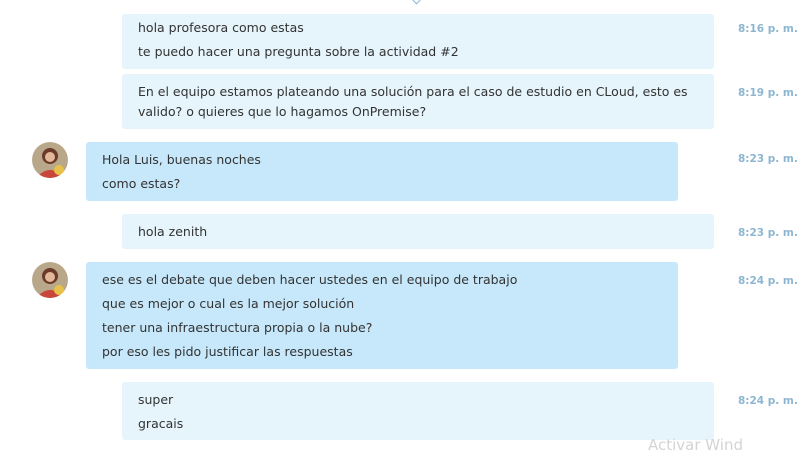 This screenshot has width=812, height=454. I want to click on message-bubble-sent: super gracais, so click(418, 411).